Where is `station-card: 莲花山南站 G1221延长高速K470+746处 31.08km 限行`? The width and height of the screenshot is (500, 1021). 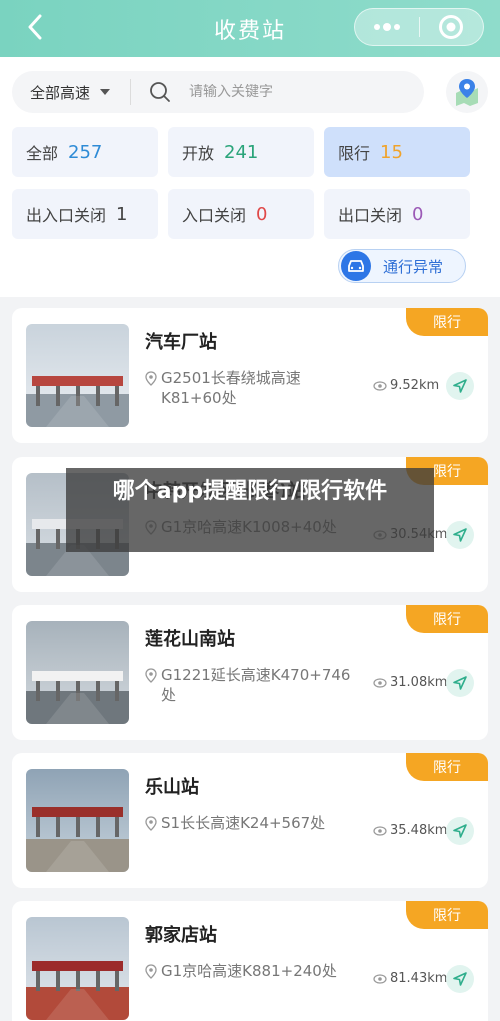 station-card: 莲花山南站 G1221延长高速K470+746处 31.08km 限行 is located at coordinates (250, 672).